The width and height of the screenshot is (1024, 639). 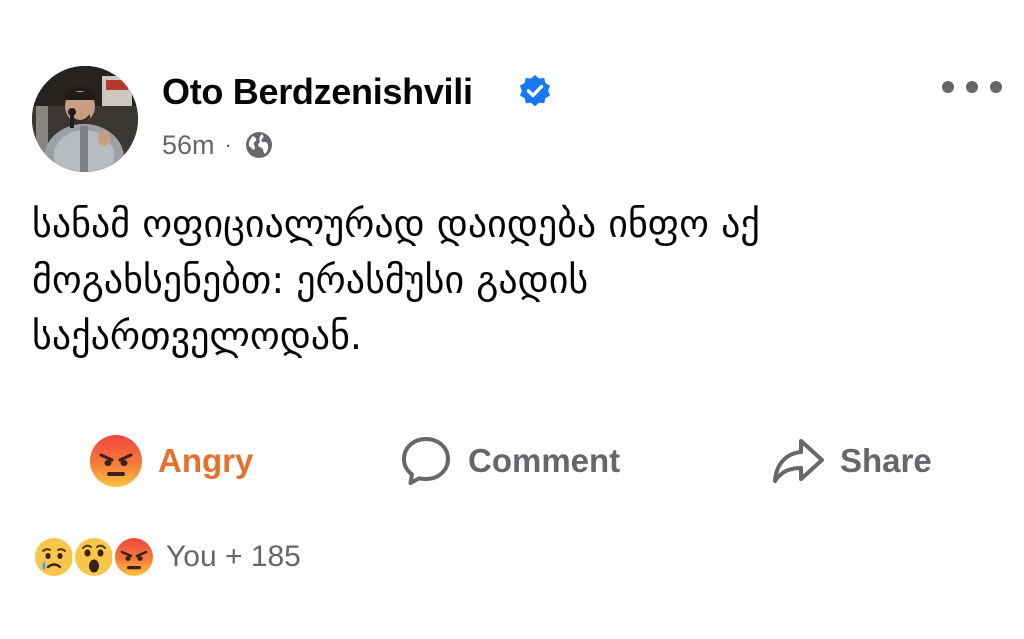 What do you see at coordinates (85, 119) in the screenshot?
I see `author-avatar` at bounding box center [85, 119].